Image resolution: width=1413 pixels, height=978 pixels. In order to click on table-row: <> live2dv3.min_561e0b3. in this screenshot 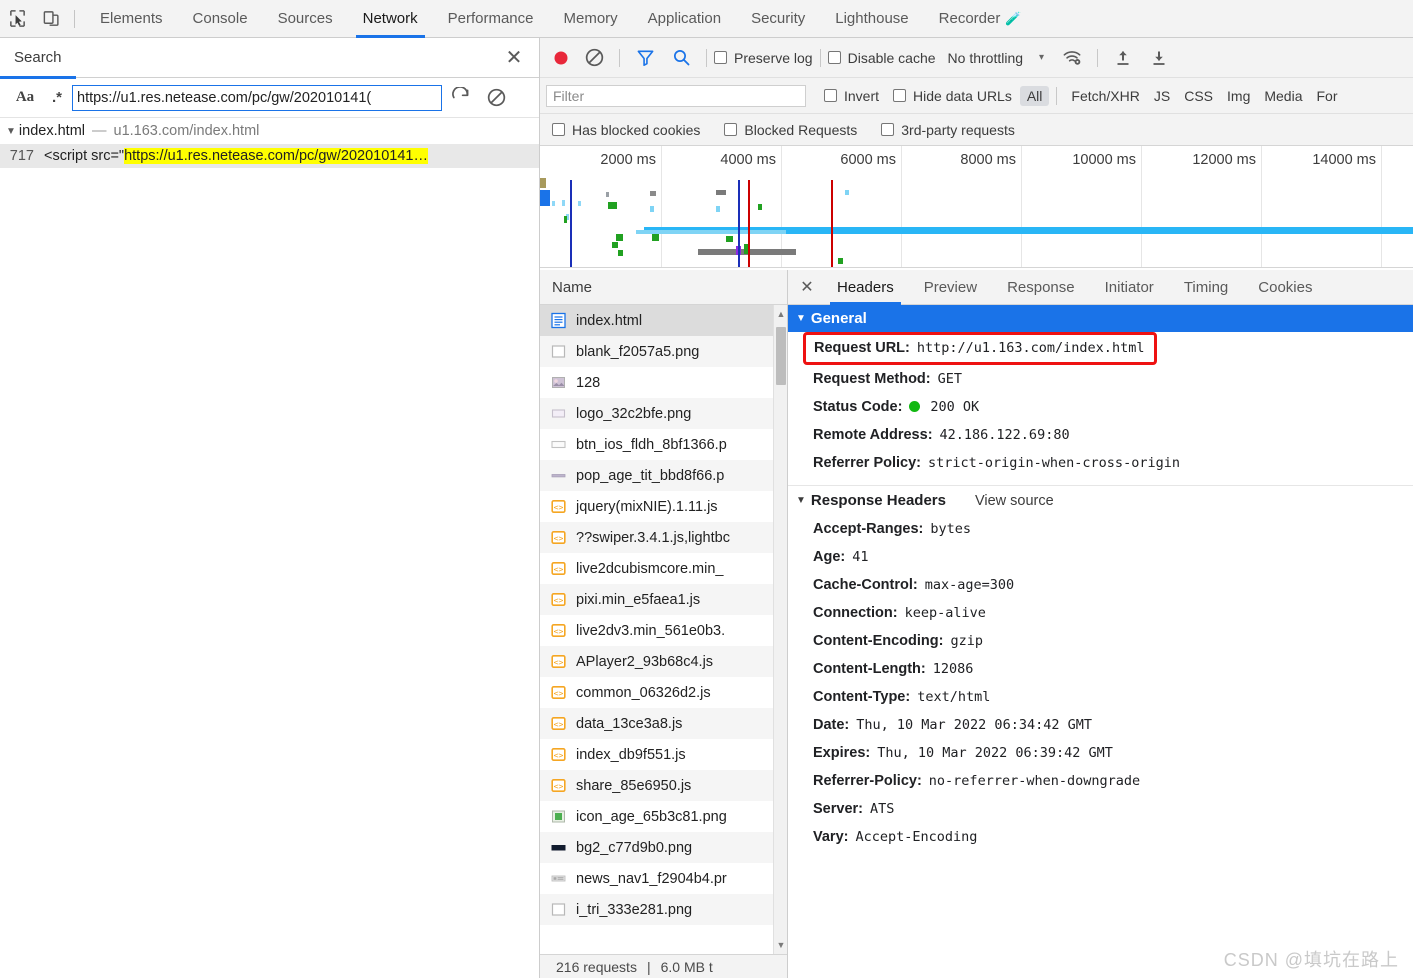, I will do `click(663, 630)`.